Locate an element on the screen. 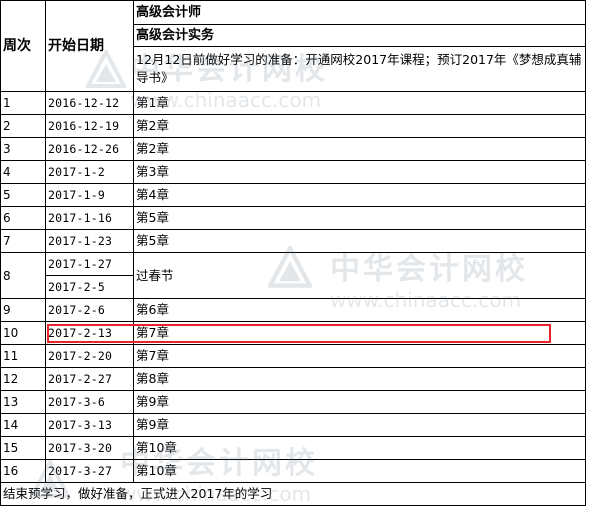 This screenshot has width=589, height=511. table-row: 5 2017-1-9 第4章 is located at coordinates (293, 195).